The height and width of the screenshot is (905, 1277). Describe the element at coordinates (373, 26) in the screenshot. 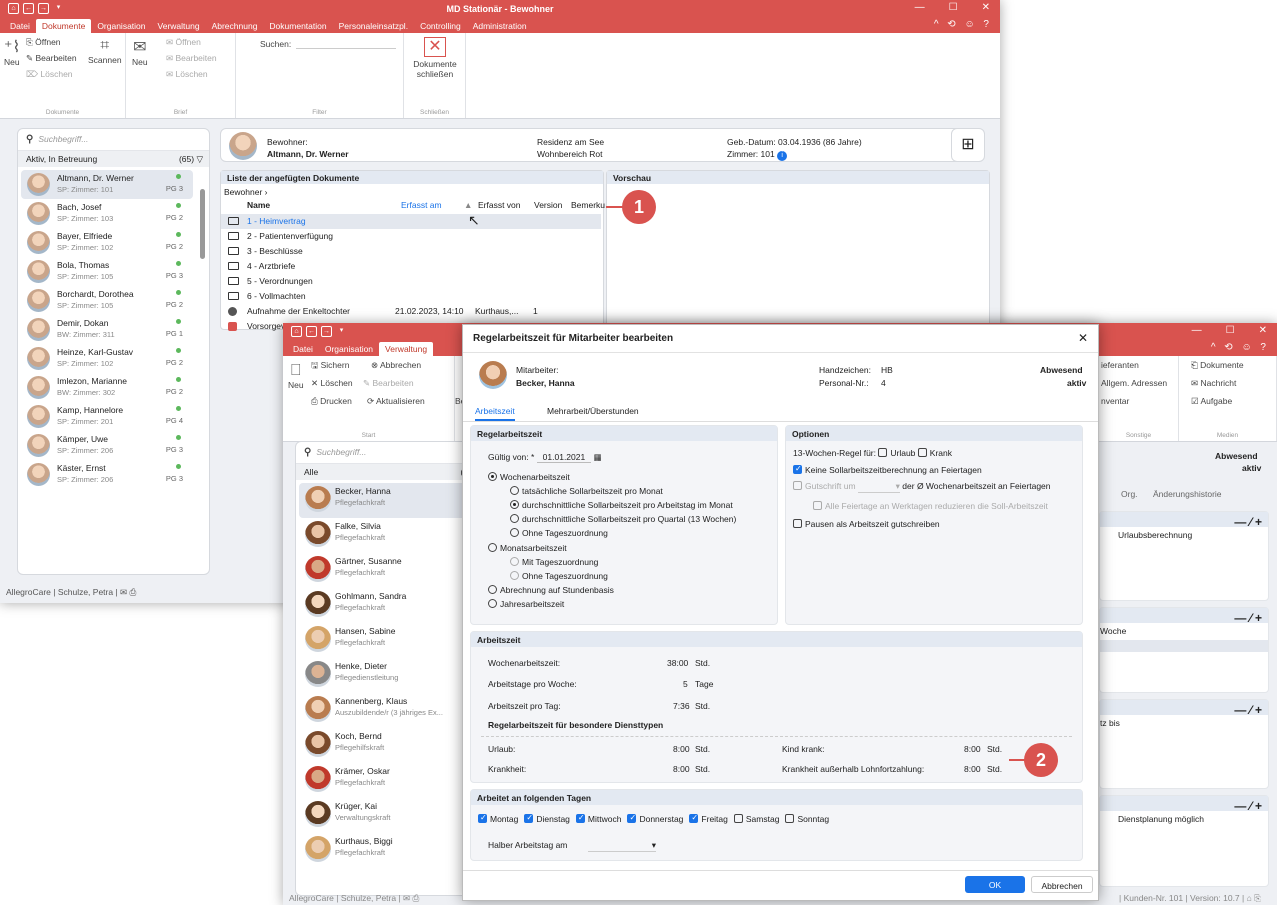

I see `menu-personaleinsatz: Personaleinsatzpl.` at that location.